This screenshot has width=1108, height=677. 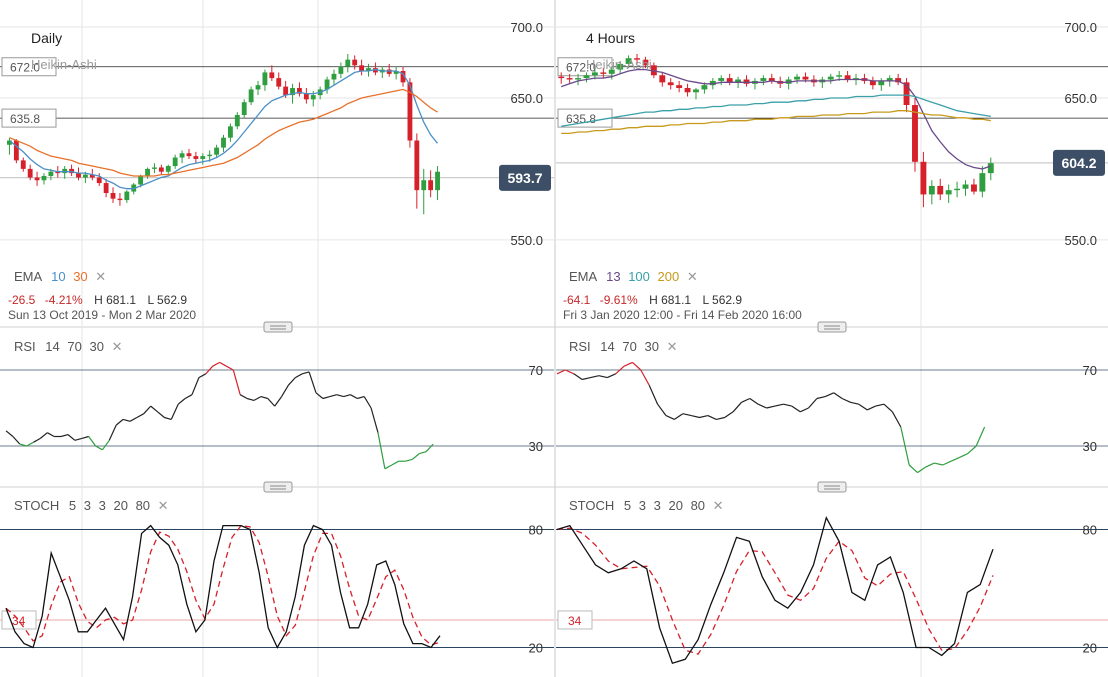 What do you see at coordinates (675, 505) in the screenshot?
I see `stoch-param: 20` at bounding box center [675, 505].